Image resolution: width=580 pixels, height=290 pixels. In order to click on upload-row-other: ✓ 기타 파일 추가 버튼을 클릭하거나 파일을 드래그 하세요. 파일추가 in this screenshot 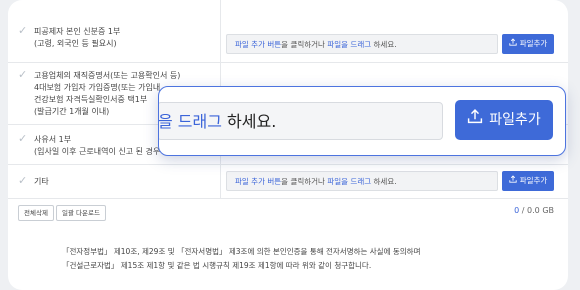, I will do `click(288, 181)`.